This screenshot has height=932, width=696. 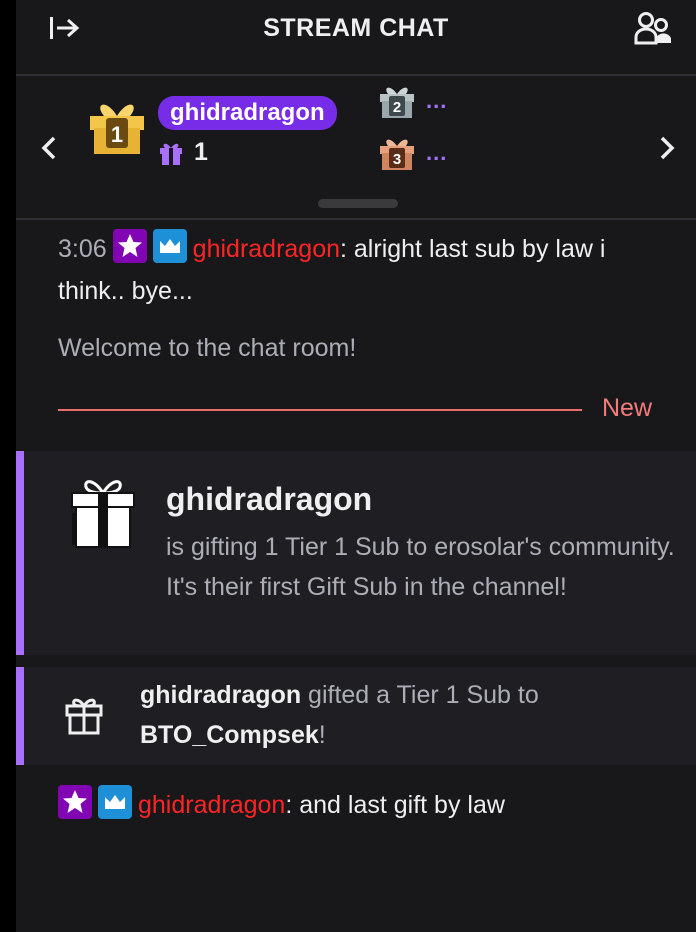 I want to click on gift-count-value: 1, so click(x=201, y=152).